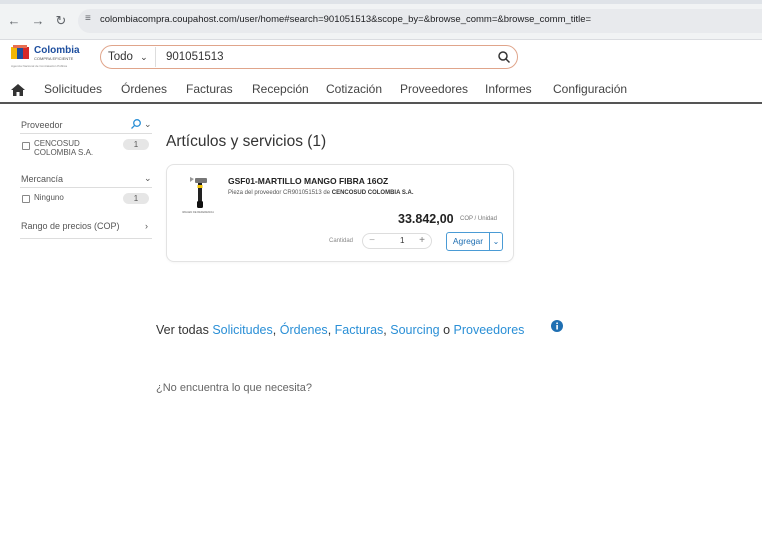 The image size is (762, 536). I want to click on search-scope-label: Todo, so click(120, 57).